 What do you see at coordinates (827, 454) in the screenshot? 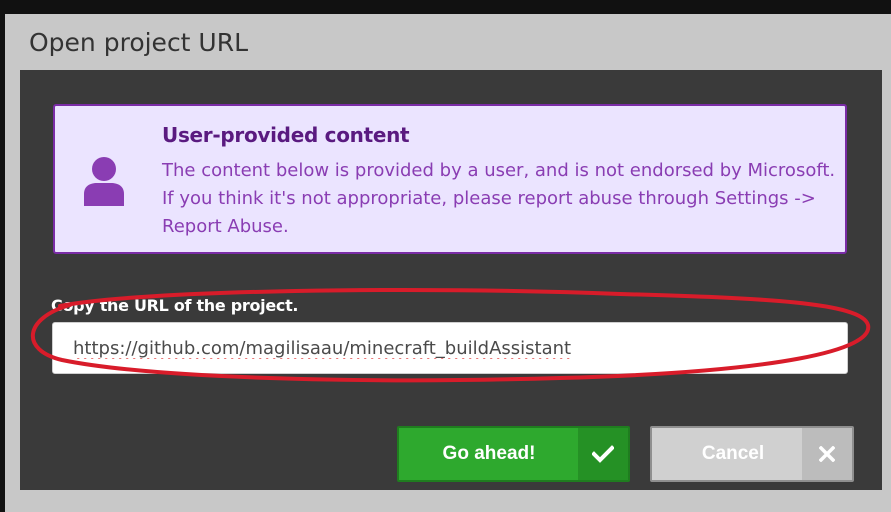
I see `close-icon` at bounding box center [827, 454].